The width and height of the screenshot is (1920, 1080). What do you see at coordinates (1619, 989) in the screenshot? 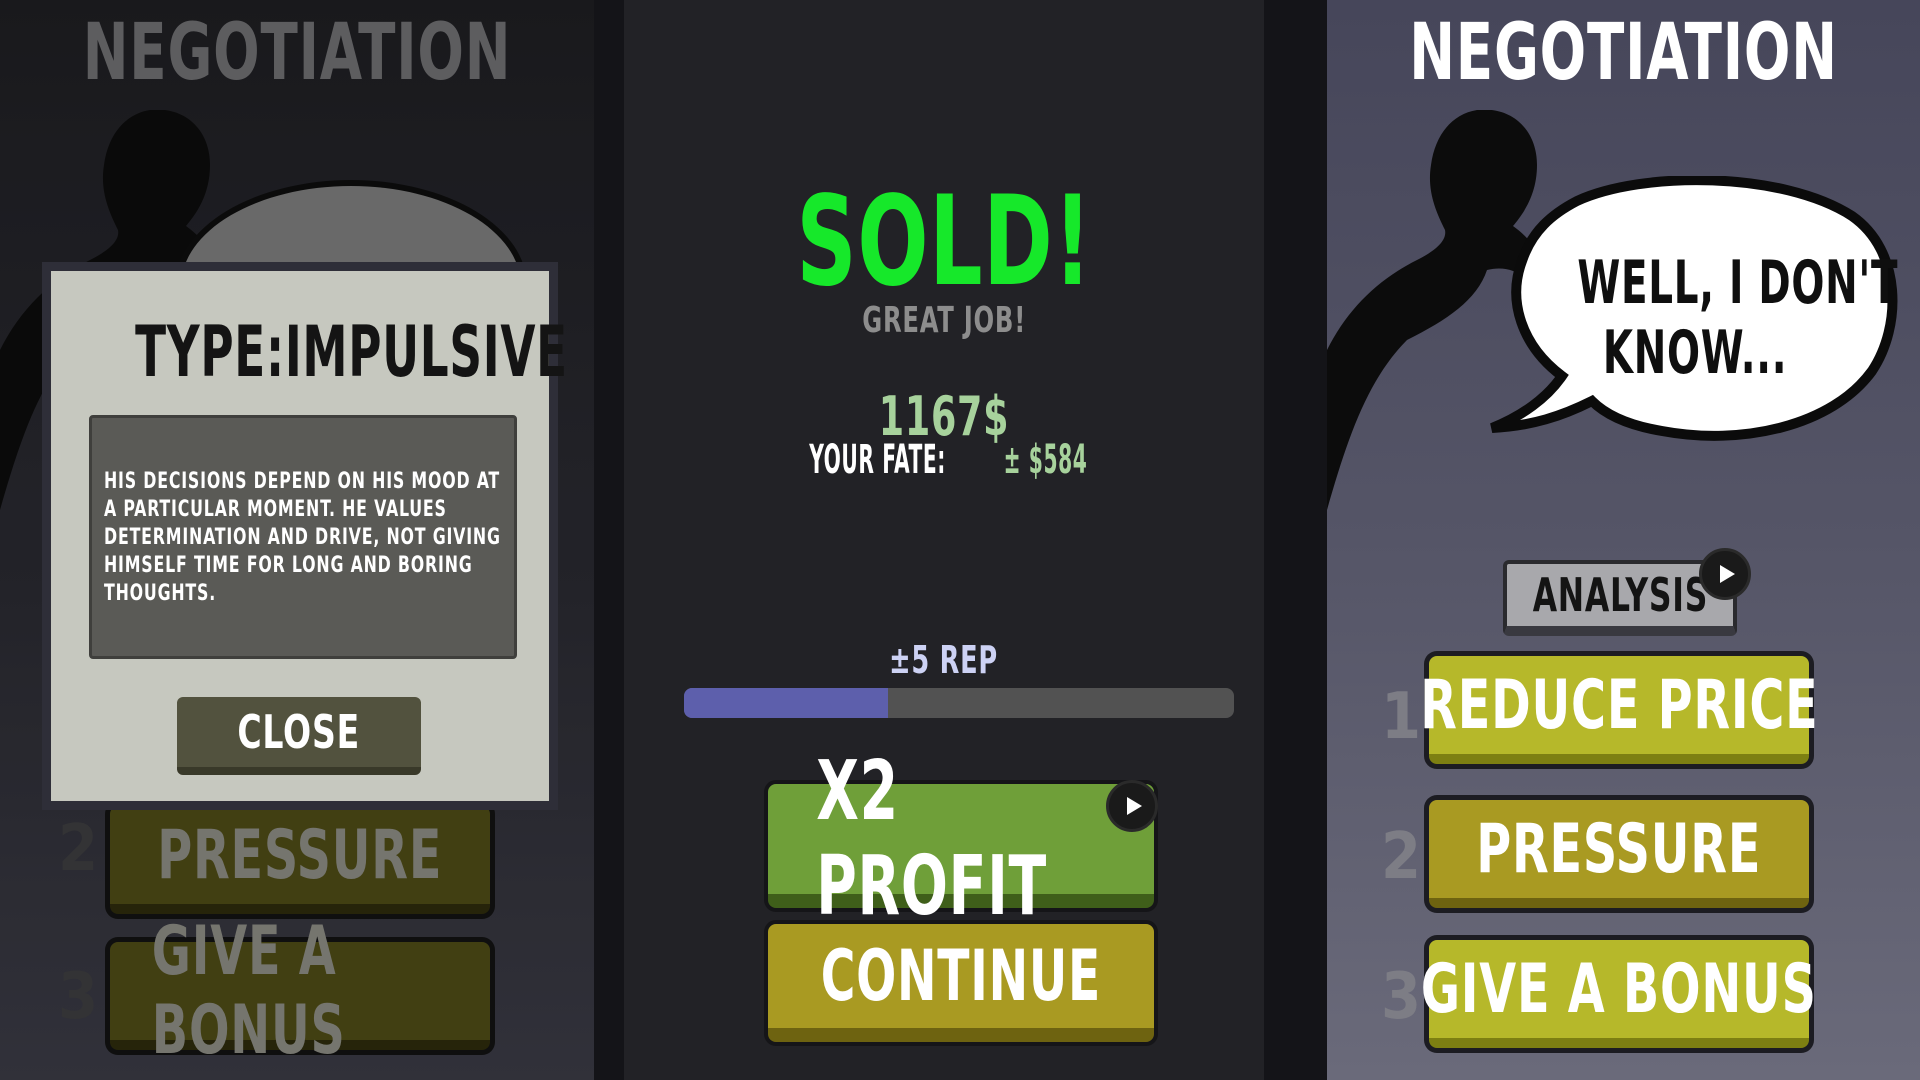
I see `button-label: GIVE A BONUS` at bounding box center [1619, 989].